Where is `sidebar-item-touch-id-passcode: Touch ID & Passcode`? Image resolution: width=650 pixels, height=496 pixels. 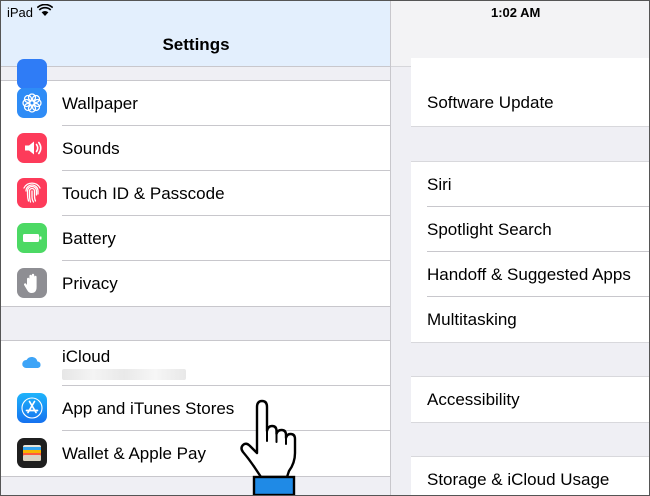 sidebar-item-touch-id-passcode: Touch ID & Passcode is located at coordinates (195, 193).